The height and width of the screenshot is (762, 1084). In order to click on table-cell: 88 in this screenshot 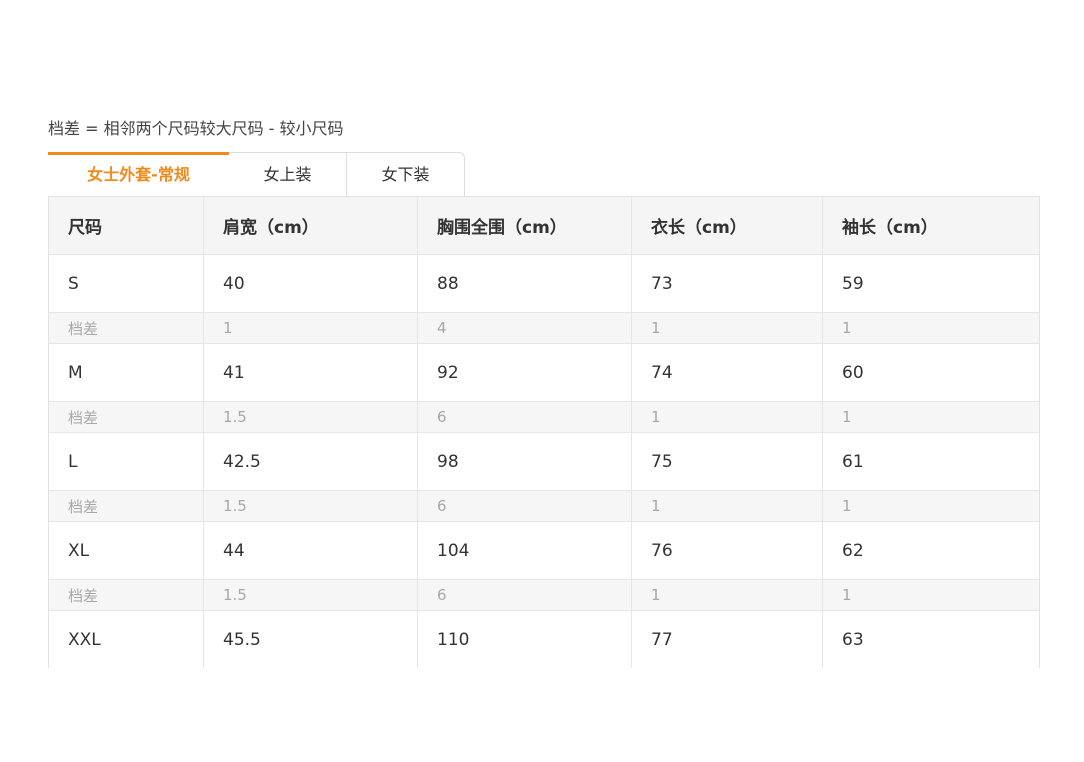, I will do `click(525, 283)`.